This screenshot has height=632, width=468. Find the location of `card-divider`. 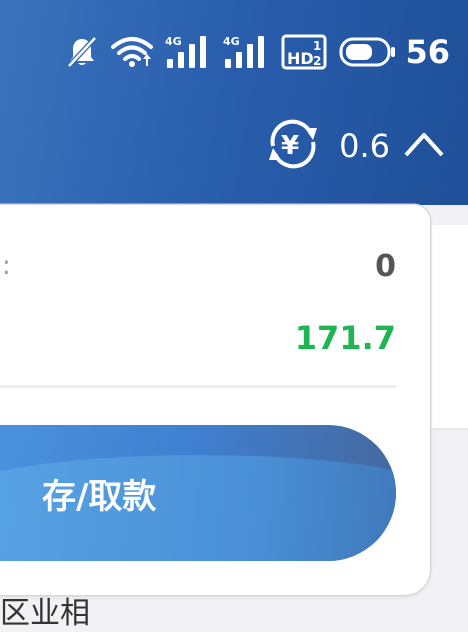

card-divider is located at coordinates (198, 386).